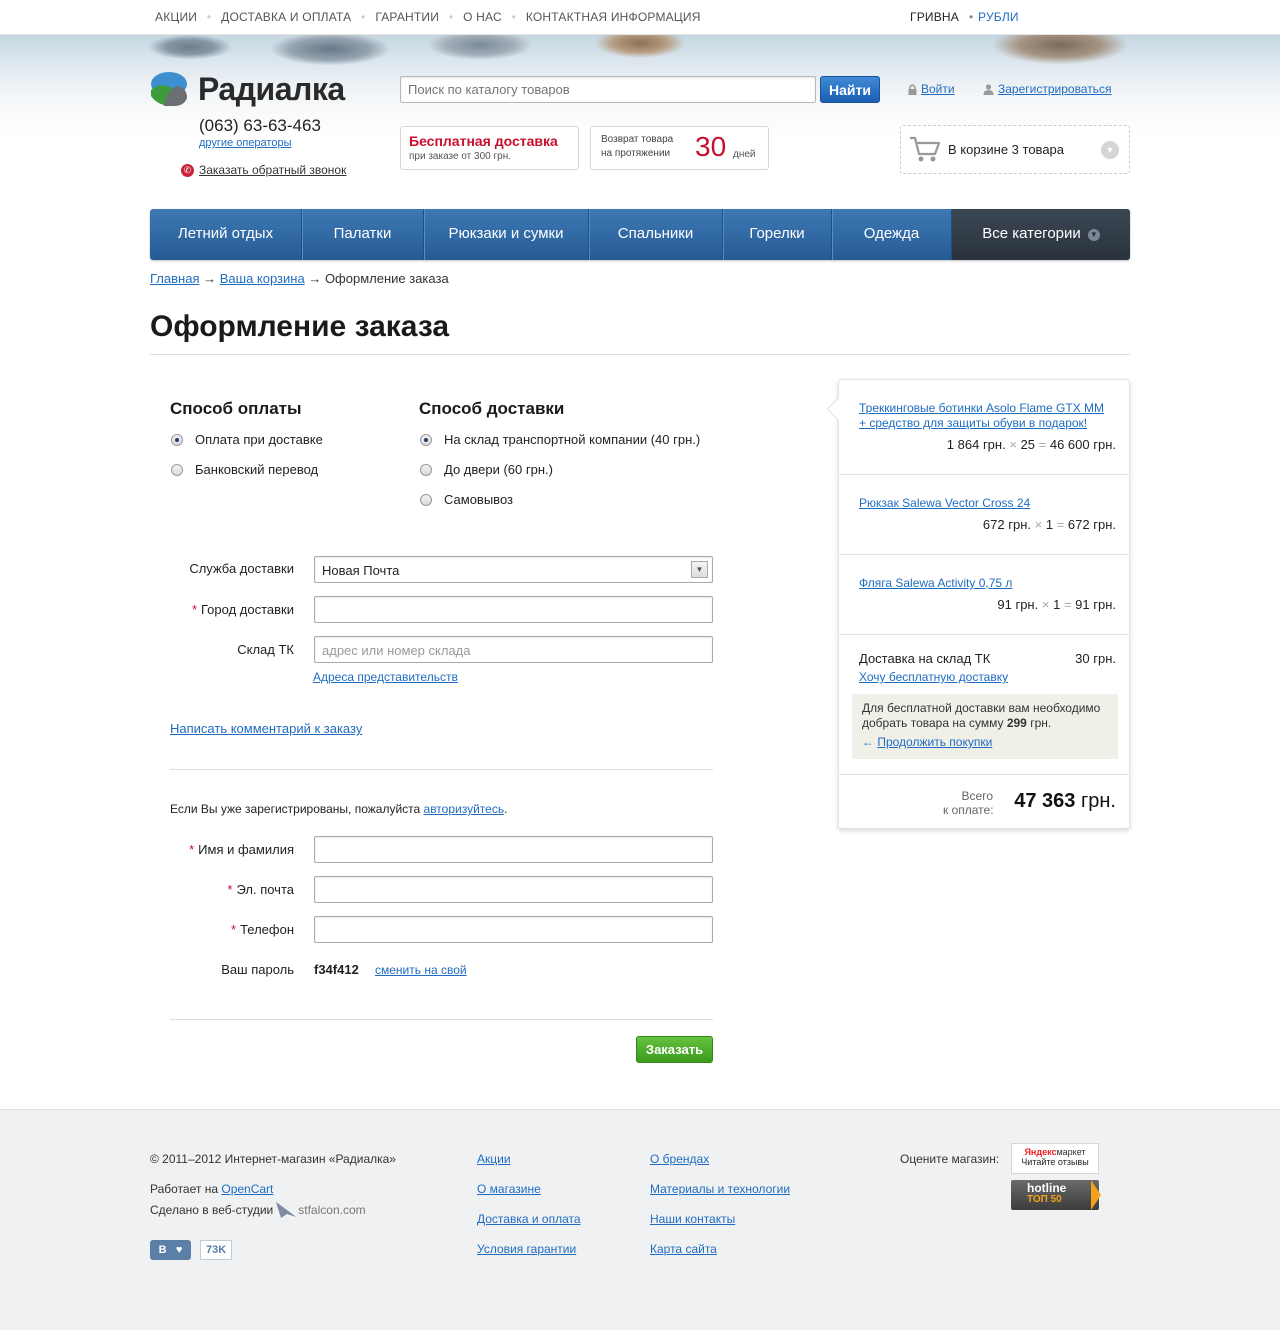 This screenshot has height=1330, width=1280. What do you see at coordinates (236, 408) in the screenshot?
I see `payment-title: Способ оплаты` at bounding box center [236, 408].